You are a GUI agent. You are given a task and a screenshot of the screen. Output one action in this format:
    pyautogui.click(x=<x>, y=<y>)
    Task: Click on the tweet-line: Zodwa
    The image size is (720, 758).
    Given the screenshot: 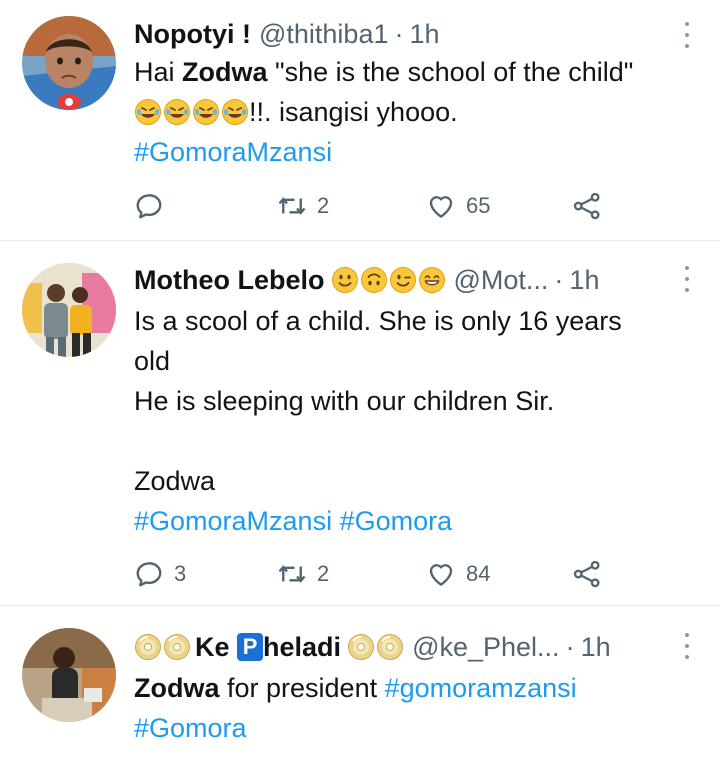 What is the action you would take?
    pyautogui.click(x=175, y=481)
    